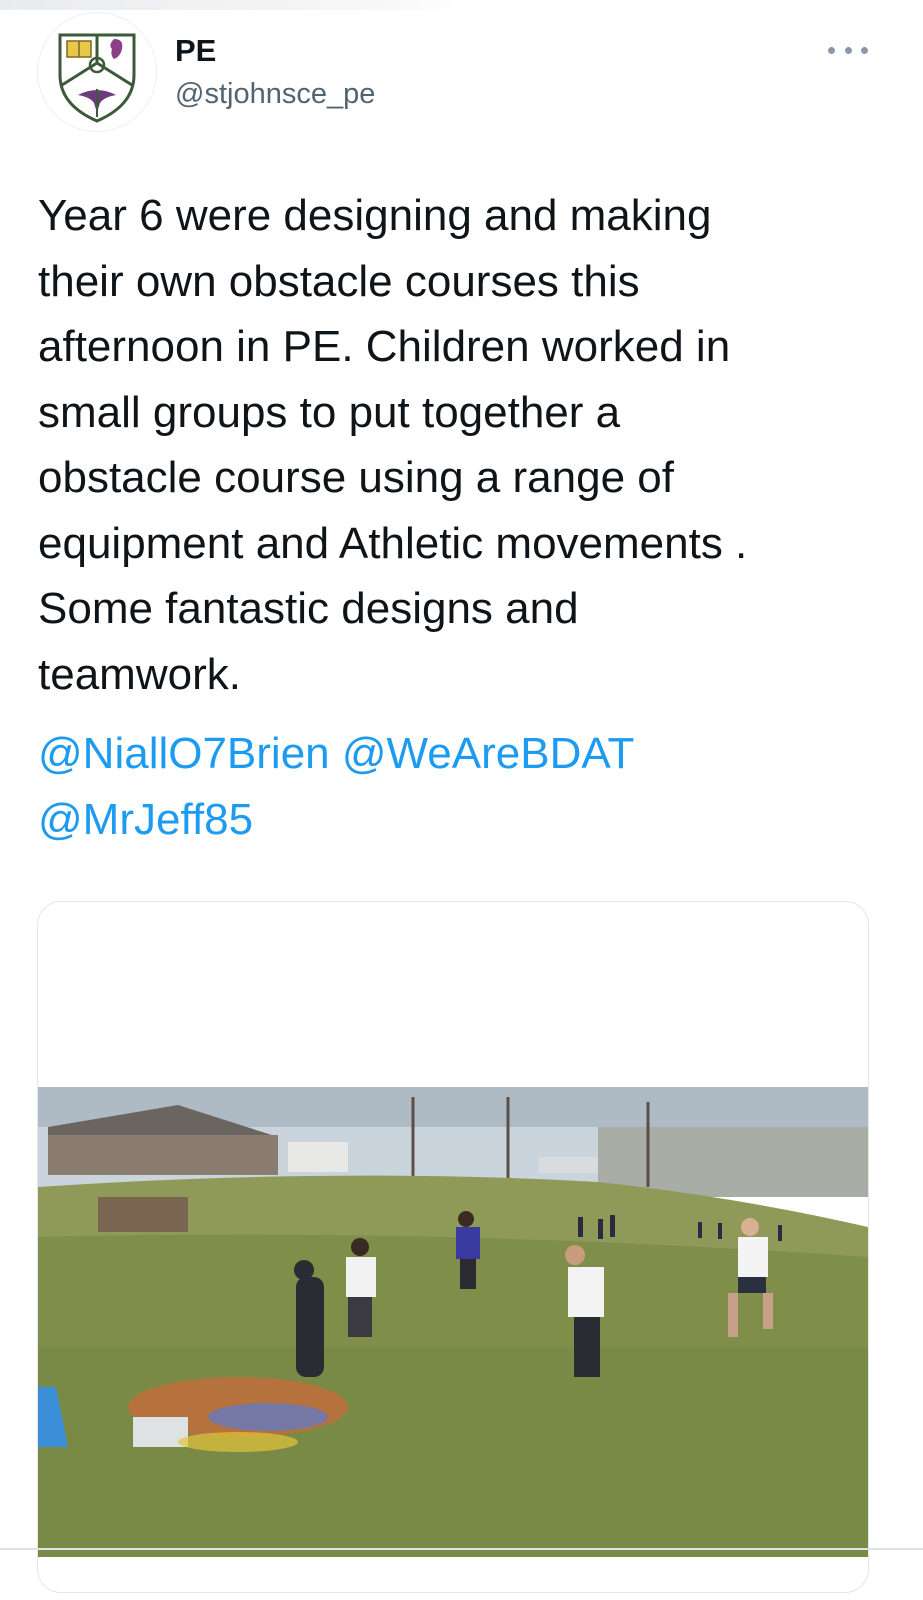  What do you see at coordinates (139, 674) in the screenshot?
I see `tweet-text-line: teamwork.` at bounding box center [139, 674].